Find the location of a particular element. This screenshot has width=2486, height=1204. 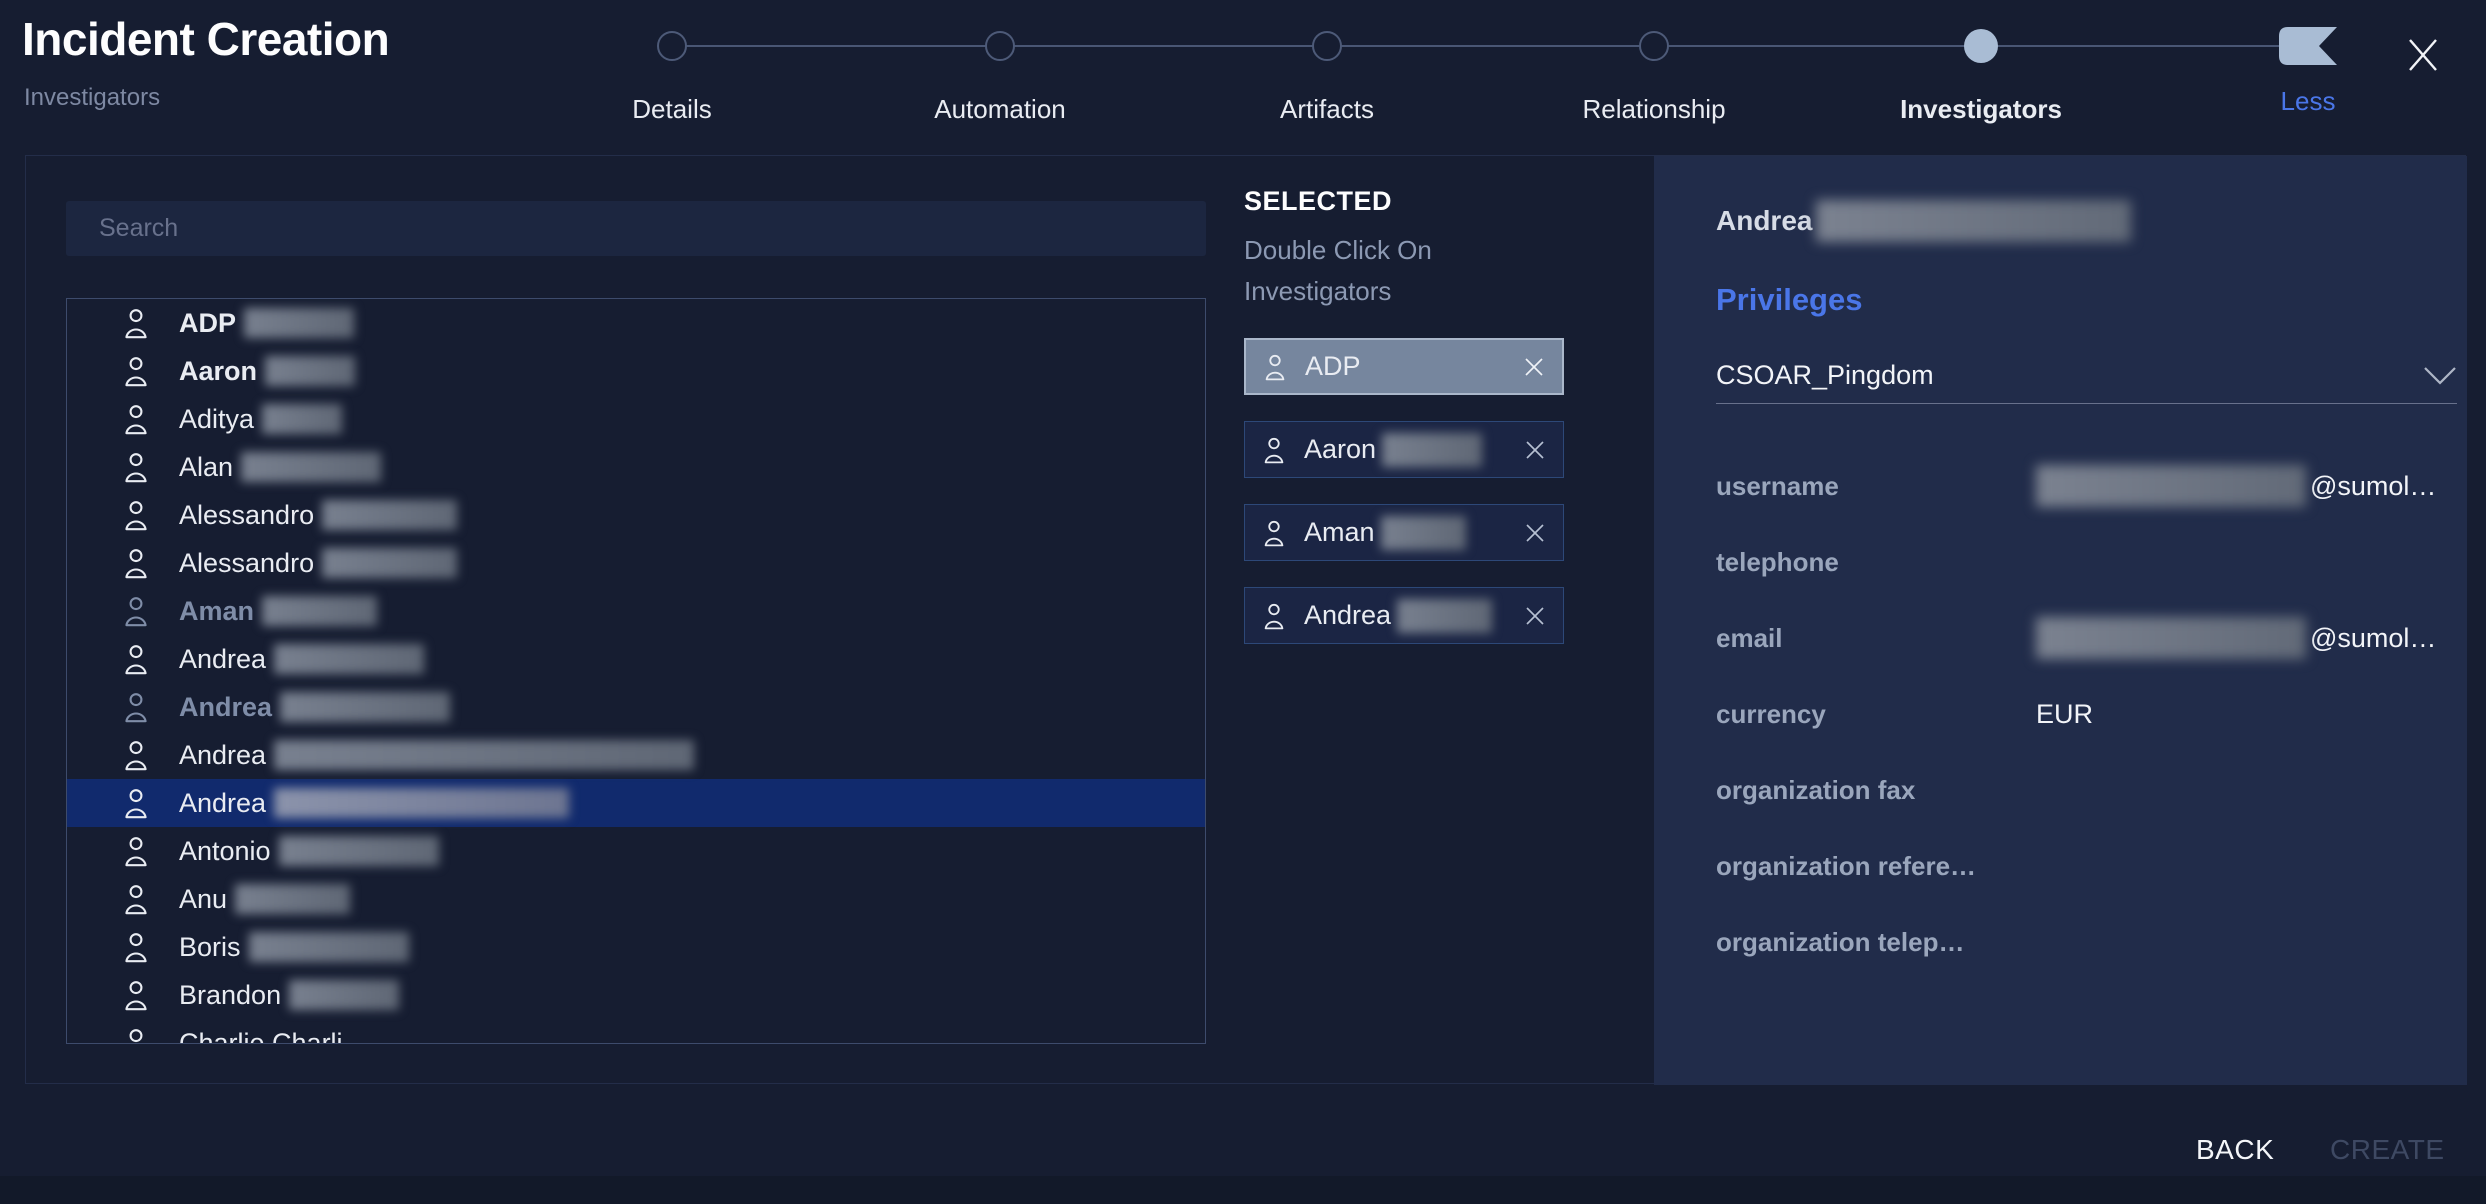

field-label: currency is located at coordinates (1771, 713).